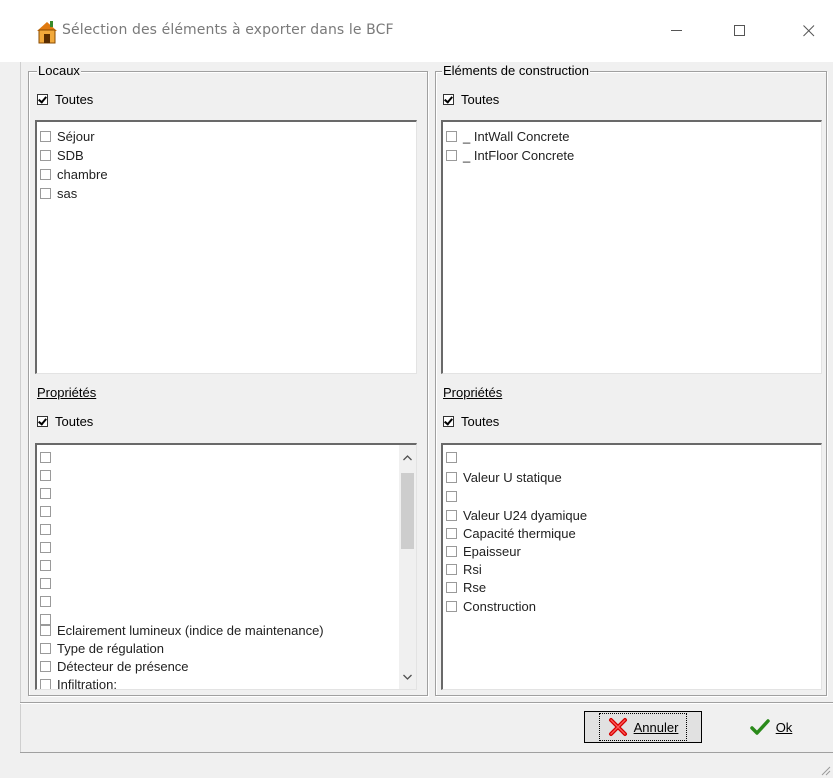 This screenshot has width=833, height=778. Describe the element at coordinates (480, 421) in the screenshot. I see `props-right-select-all-label: Toutes` at that location.